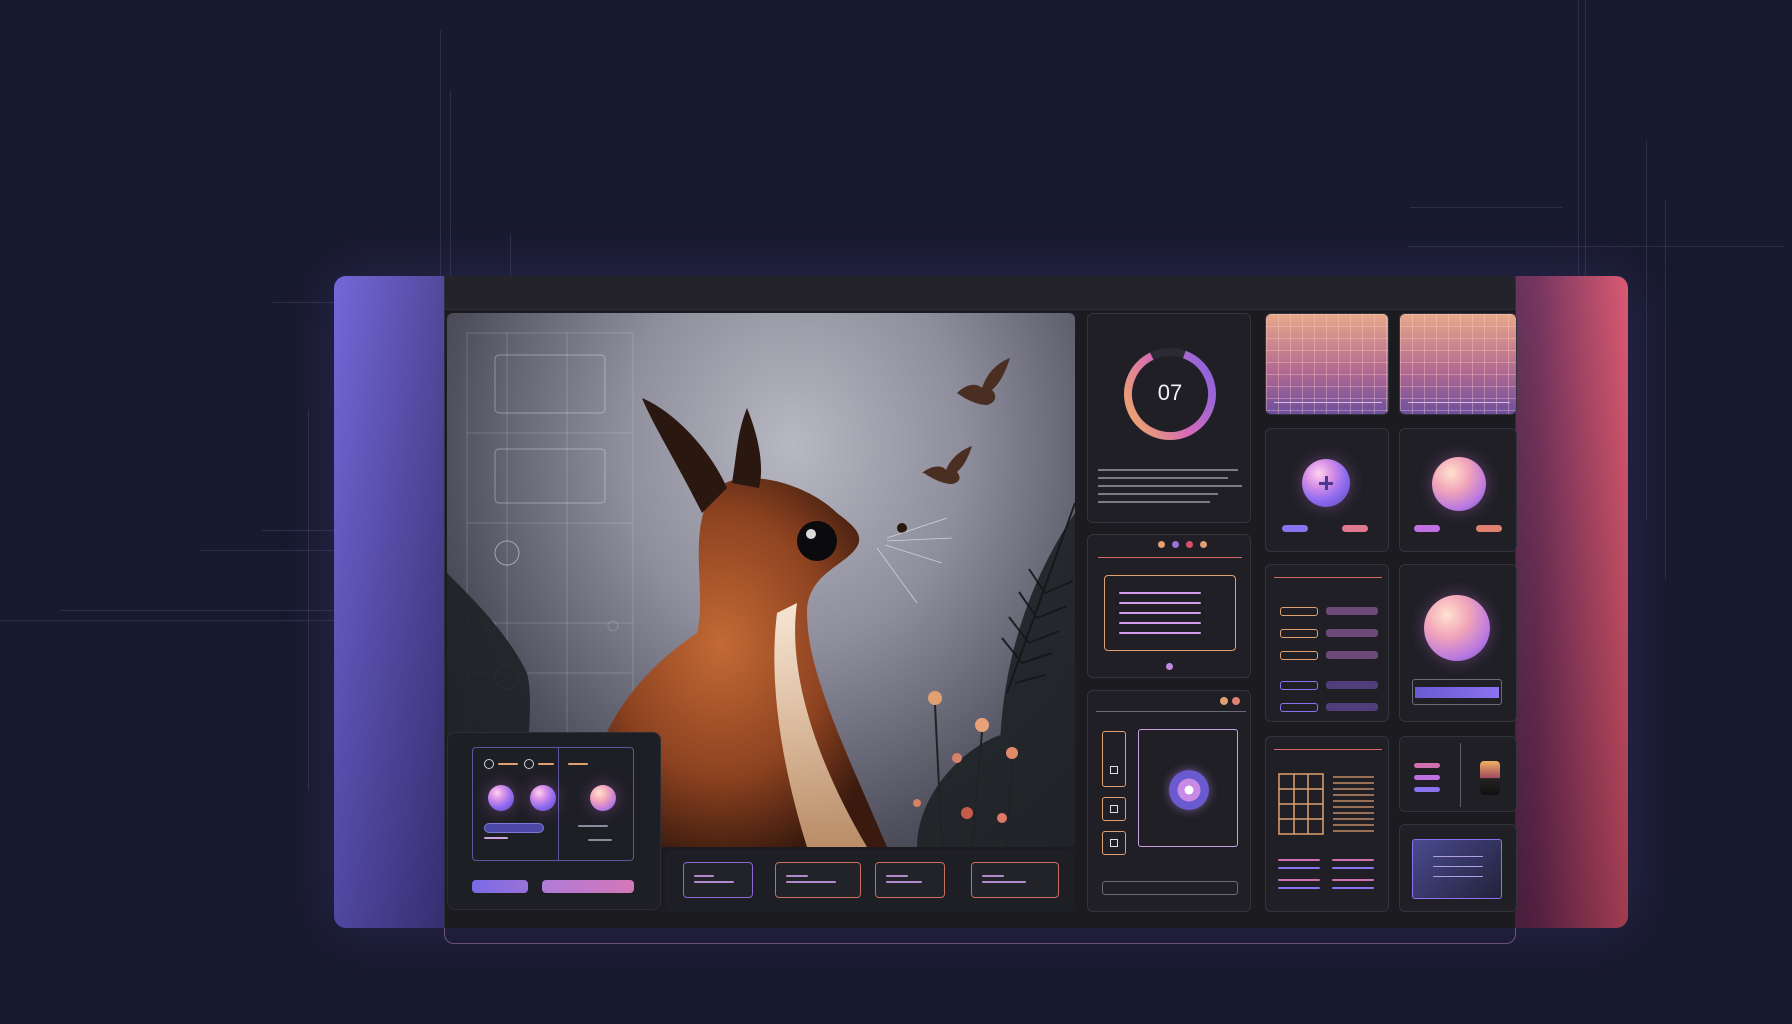 This screenshot has width=1792, height=1024. Describe the element at coordinates (966, 421) in the screenshot. I see `birds` at that location.